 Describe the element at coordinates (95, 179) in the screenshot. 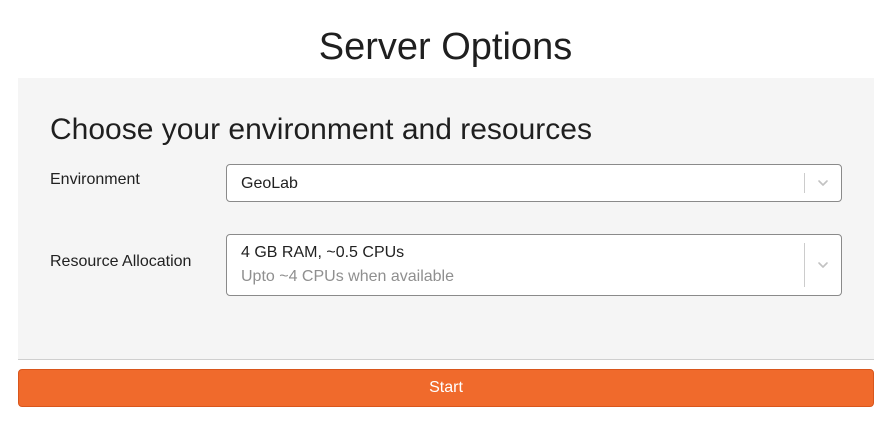

I see `environment-label: Environment` at that location.